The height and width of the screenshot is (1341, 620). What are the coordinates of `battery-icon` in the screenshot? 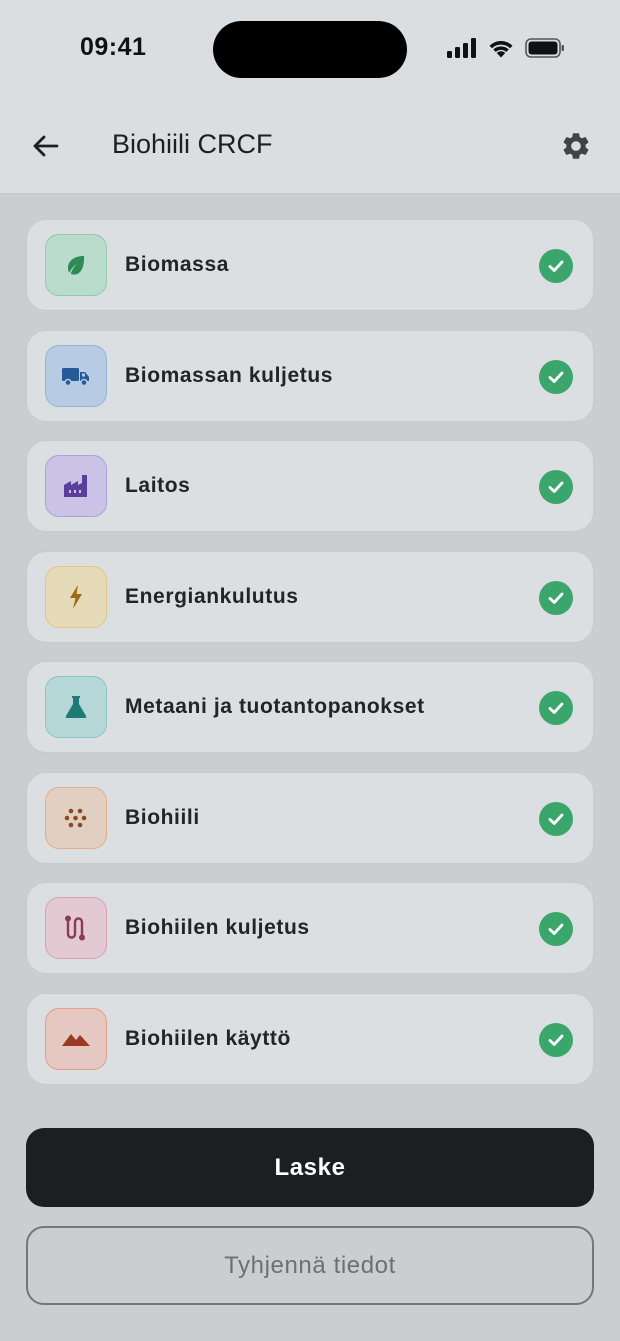 It's located at (544, 48).